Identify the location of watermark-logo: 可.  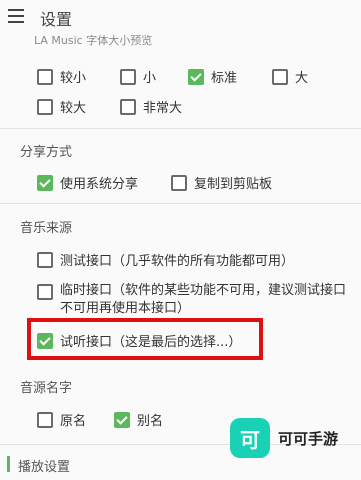
(250, 438).